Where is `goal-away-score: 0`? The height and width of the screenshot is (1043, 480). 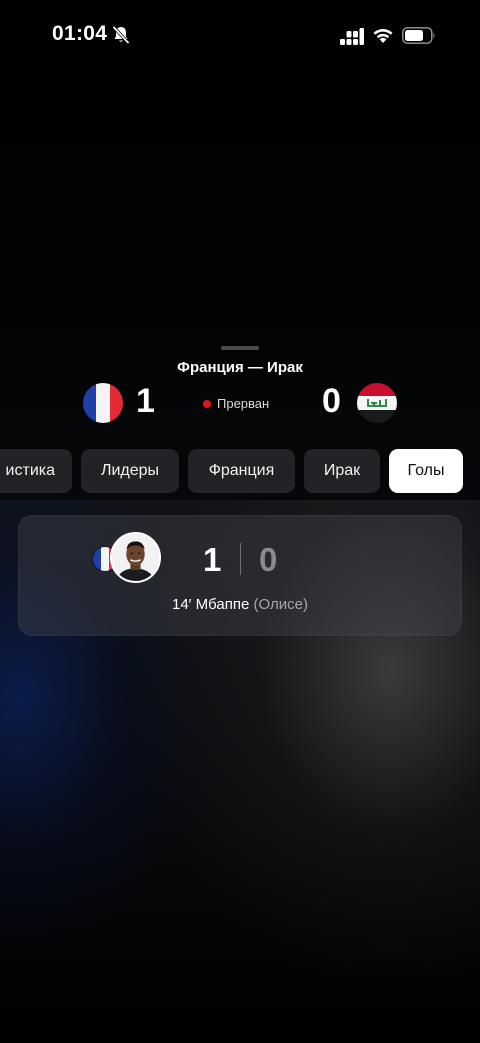 goal-away-score: 0 is located at coordinates (268, 559).